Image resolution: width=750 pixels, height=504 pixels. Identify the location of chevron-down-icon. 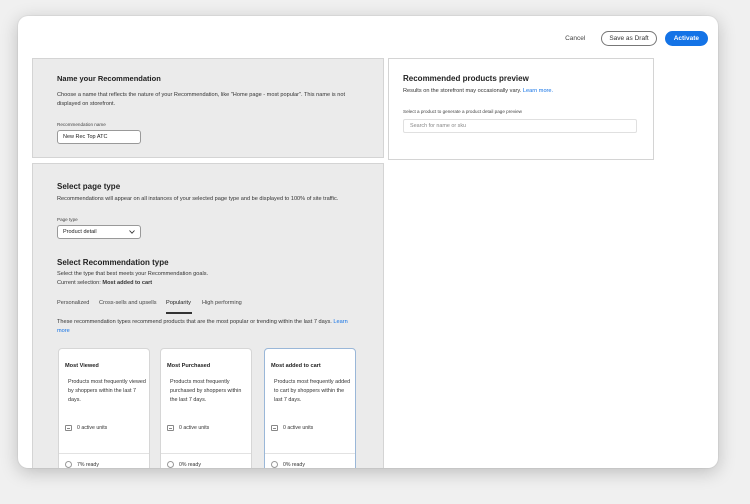
(132, 232).